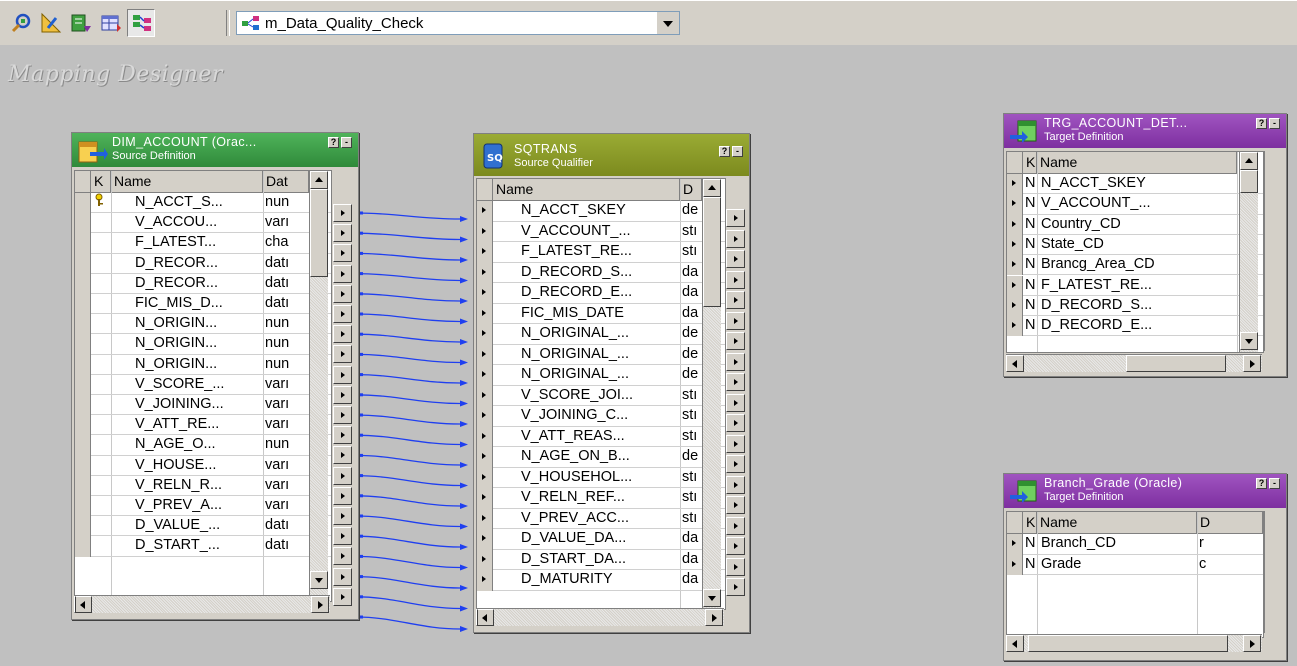  Describe the element at coordinates (141, 23) in the screenshot. I see `mapping-designer-button` at that location.